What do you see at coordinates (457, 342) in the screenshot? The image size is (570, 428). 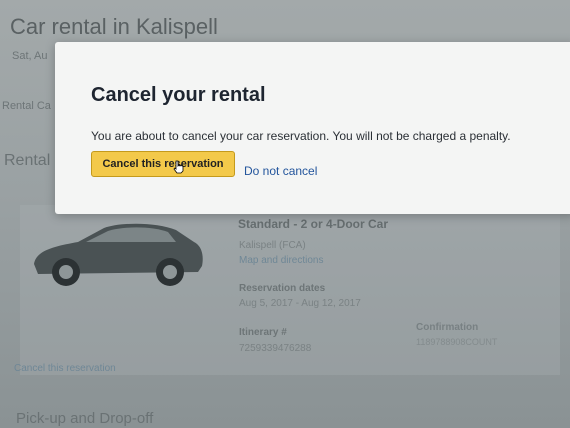 I see `confirmation-number: 1189788908COUNT` at bounding box center [457, 342].